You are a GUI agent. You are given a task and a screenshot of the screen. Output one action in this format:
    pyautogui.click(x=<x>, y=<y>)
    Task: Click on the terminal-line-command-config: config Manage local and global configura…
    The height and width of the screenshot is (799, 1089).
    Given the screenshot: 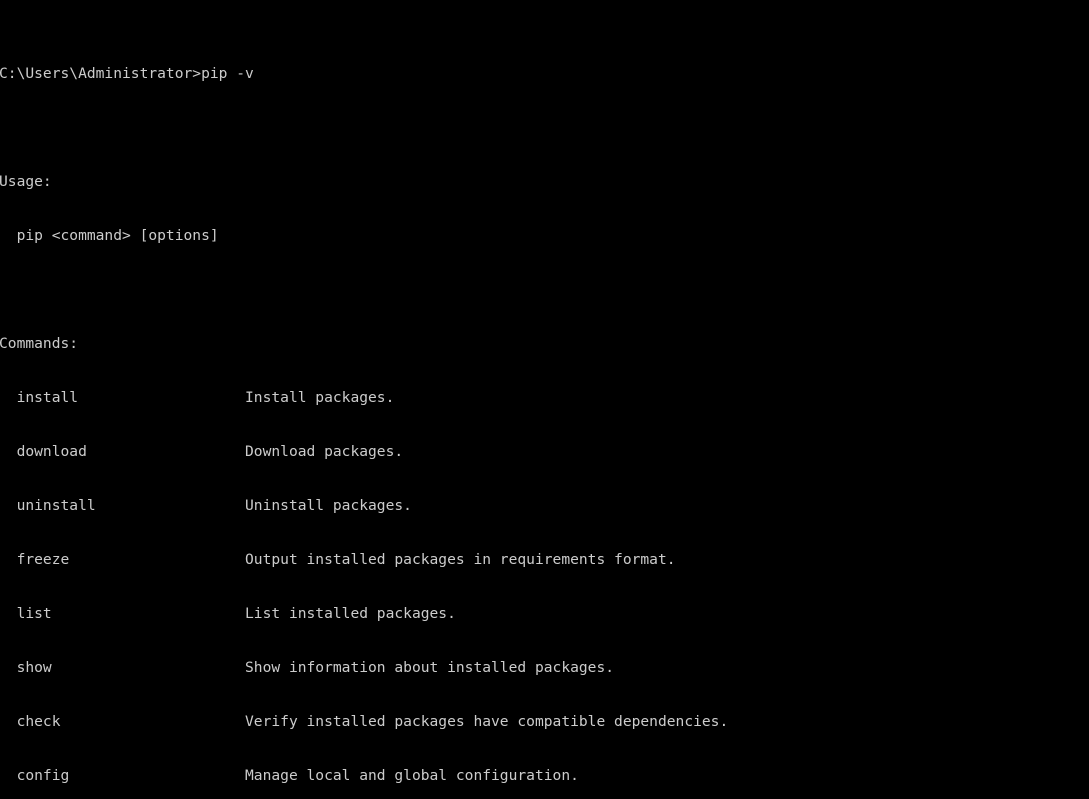 What is the action you would take?
    pyautogui.click(x=289, y=775)
    